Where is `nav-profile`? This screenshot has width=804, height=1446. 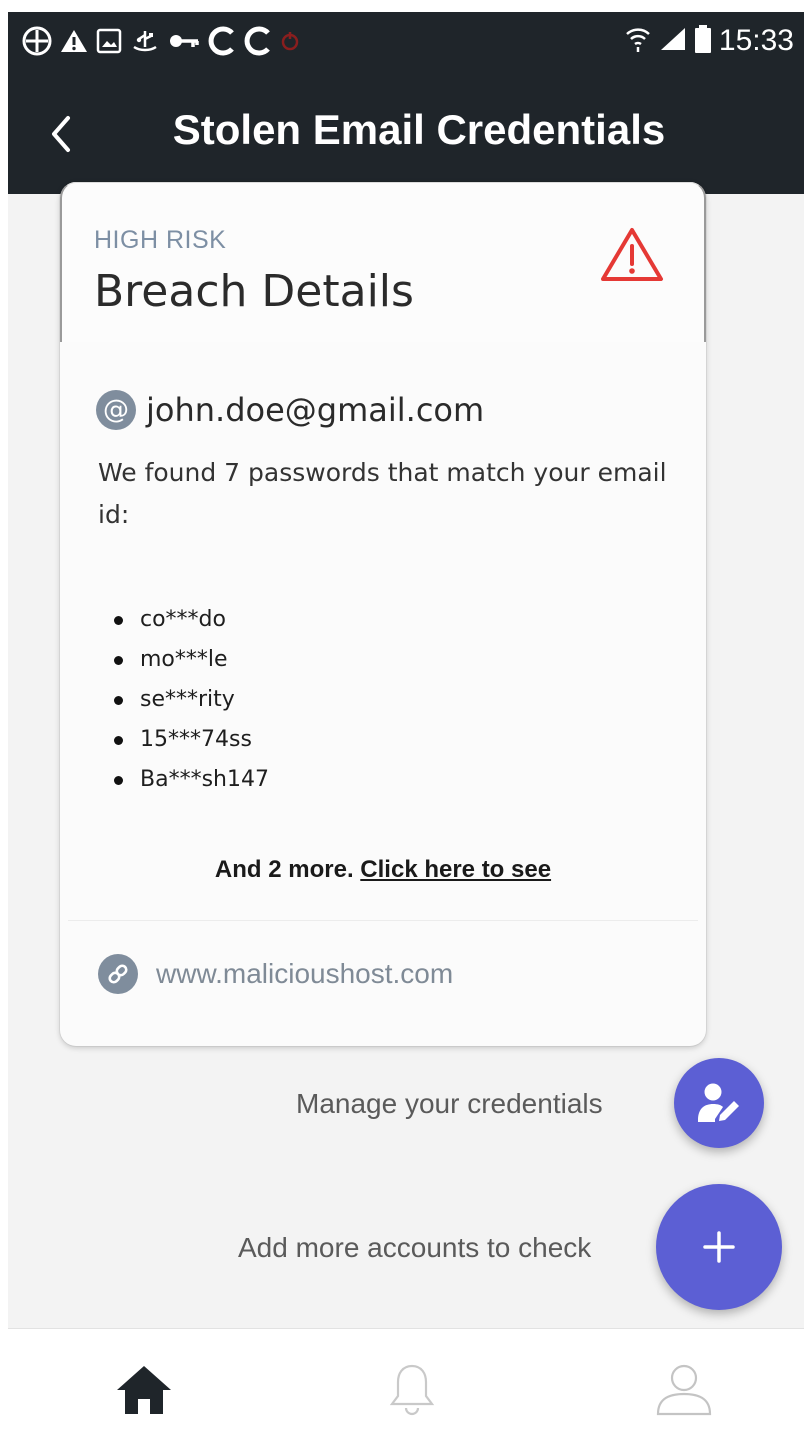 nav-profile is located at coordinates (684, 1389).